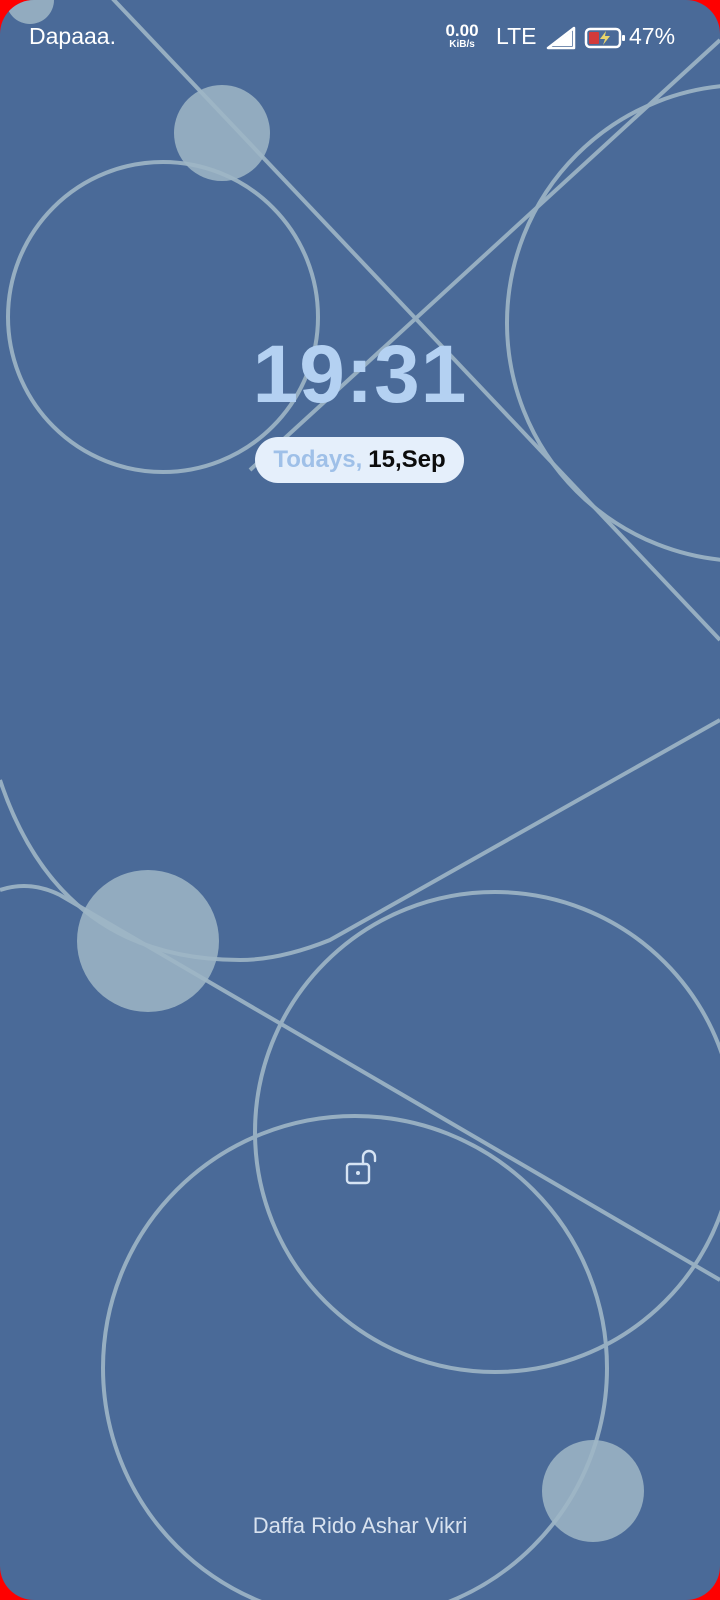 The image size is (720, 1600). Describe the element at coordinates (604, 38) in the screenshot. I see `battery-charging-icon` at that location.